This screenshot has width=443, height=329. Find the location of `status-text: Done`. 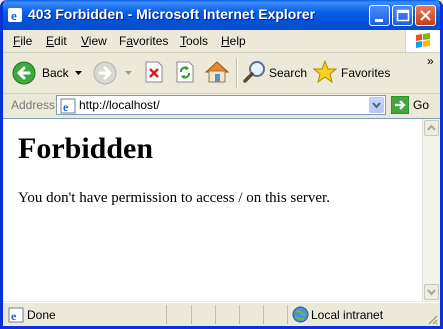

status-text: Done is located at coordinates (41, 315).